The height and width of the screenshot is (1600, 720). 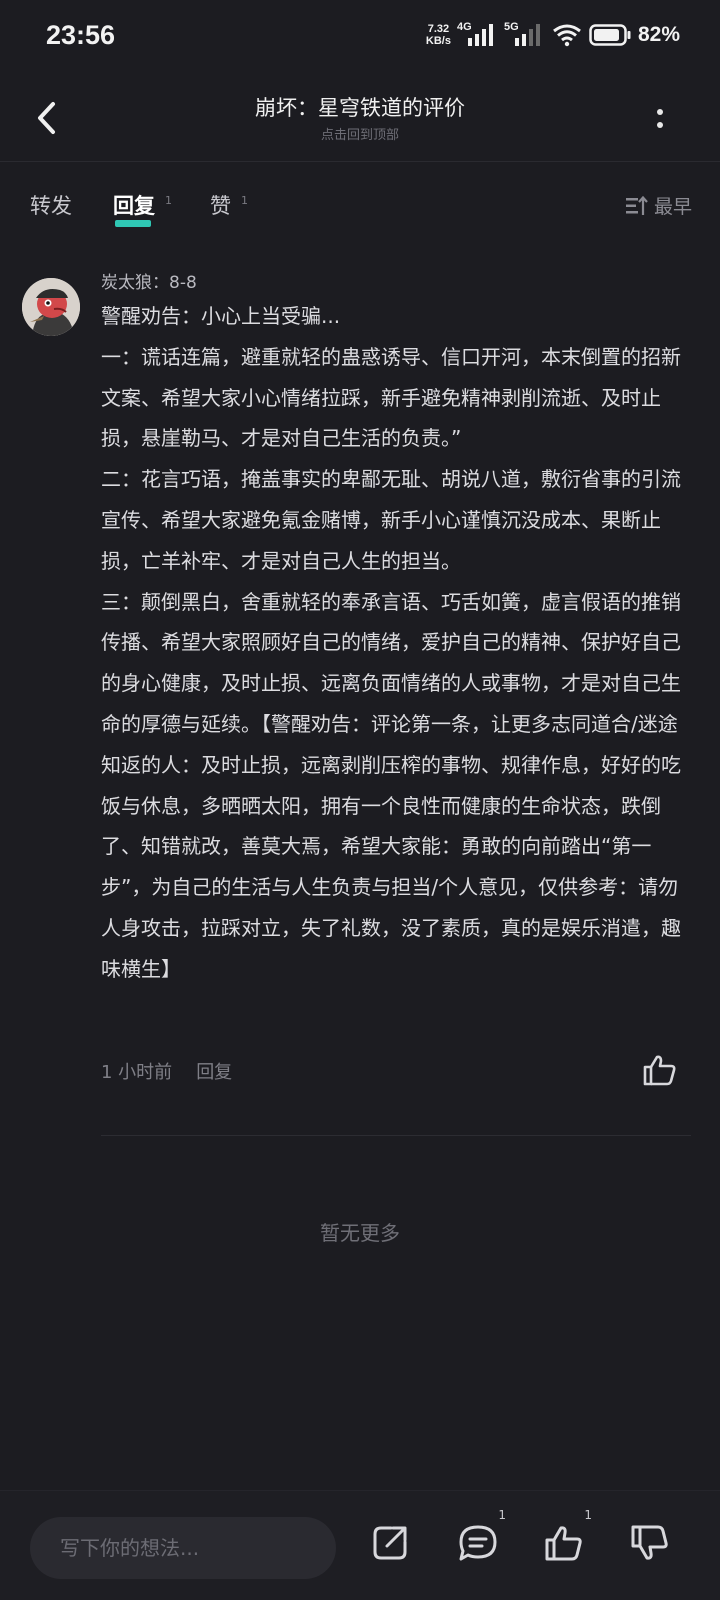 I want to click on comment-count: 1, so click(x=502, y=1515).